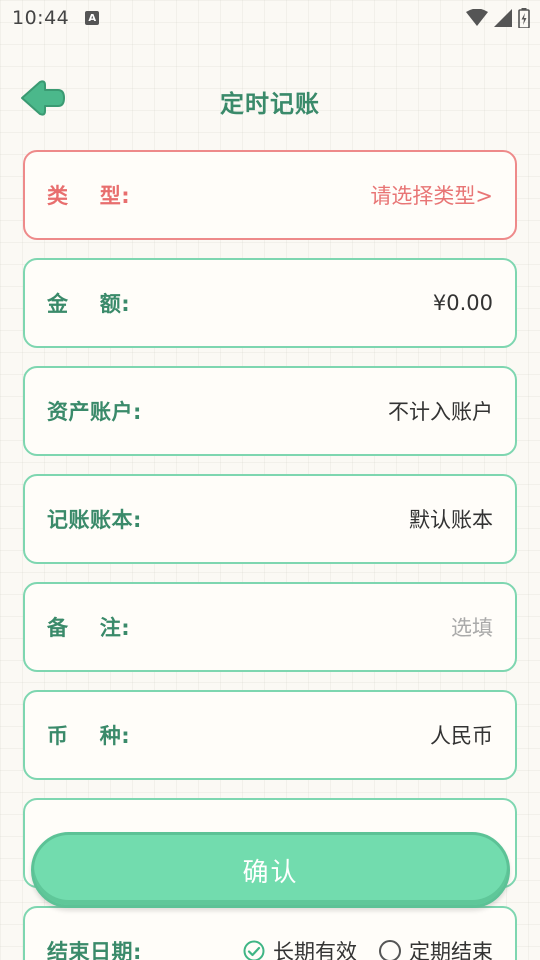  I want to click on wifi-icon, so click(477, 17).